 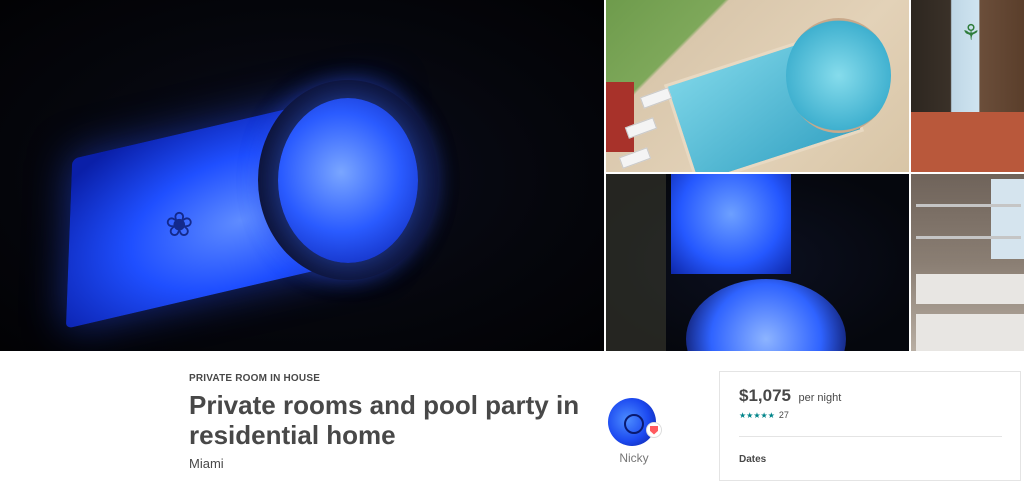 What do you see at coordinates (967, 86) in the screenshot?
I see `photo-bedroom-window: ⚘` at bounding box center [967, 86].